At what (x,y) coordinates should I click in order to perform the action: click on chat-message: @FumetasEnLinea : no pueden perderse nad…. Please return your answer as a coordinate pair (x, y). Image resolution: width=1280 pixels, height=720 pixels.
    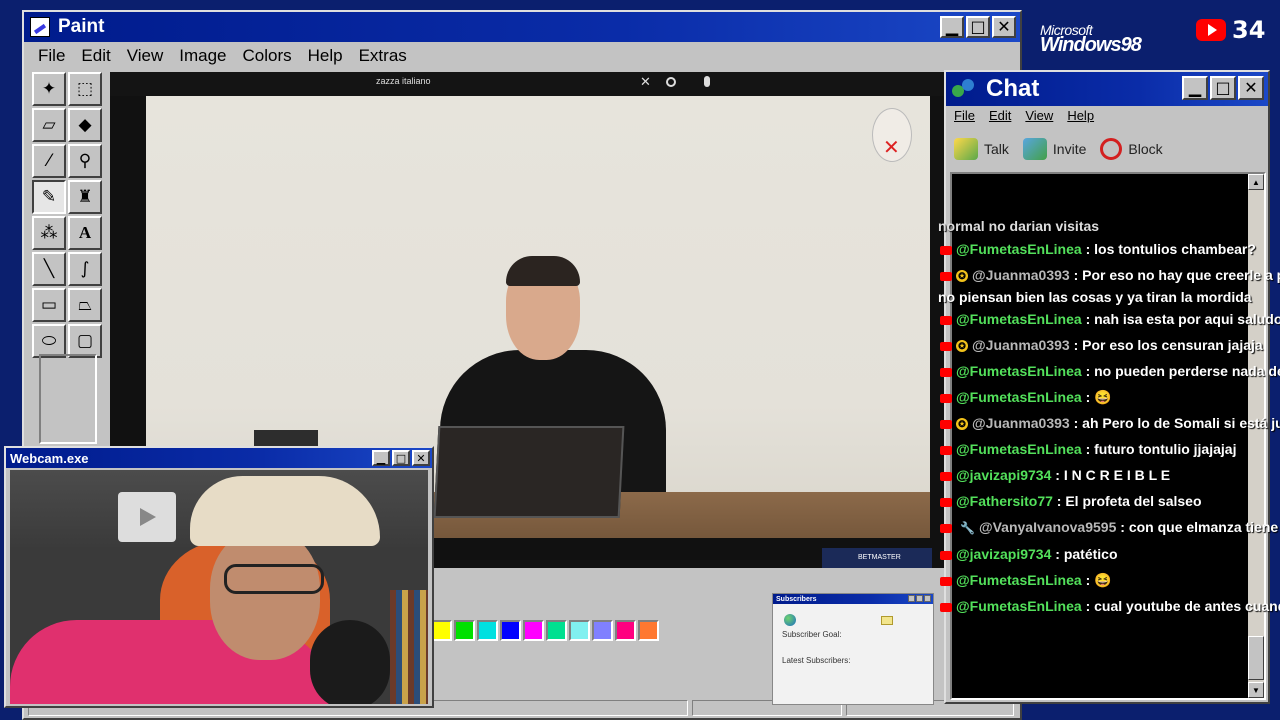
    Looking at the image, I should click on (1108, 371).